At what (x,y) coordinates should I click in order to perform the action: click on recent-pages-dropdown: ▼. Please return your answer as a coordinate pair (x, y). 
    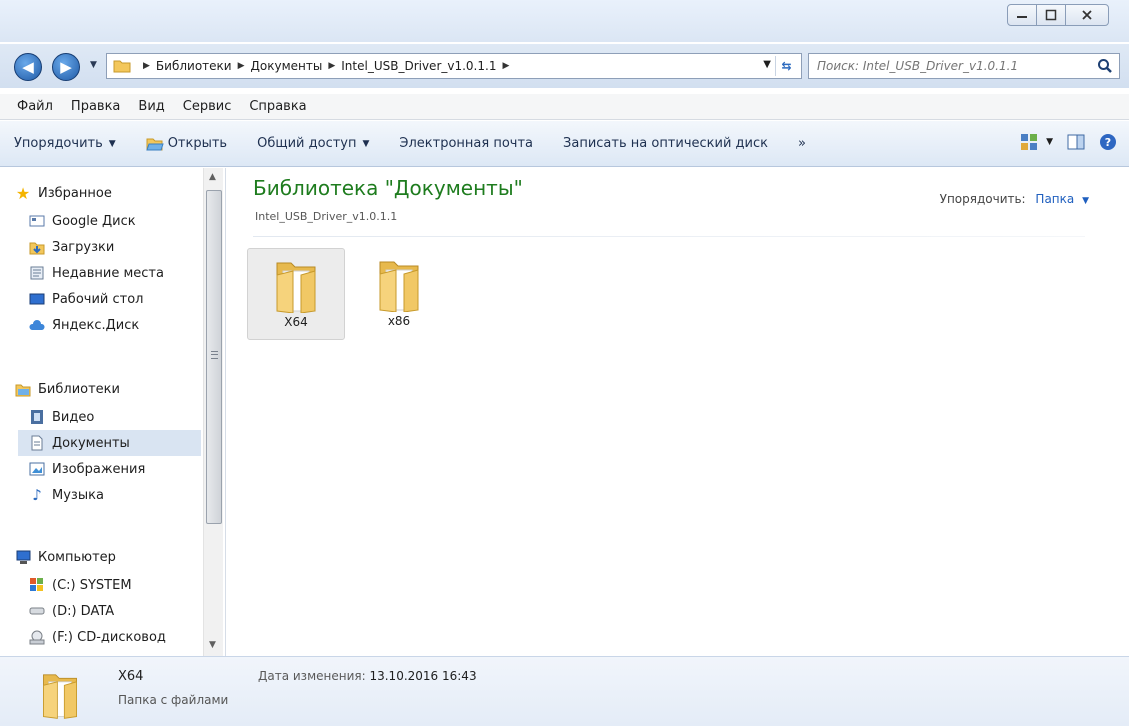
    Looking at the image, I should click on (93, 65).